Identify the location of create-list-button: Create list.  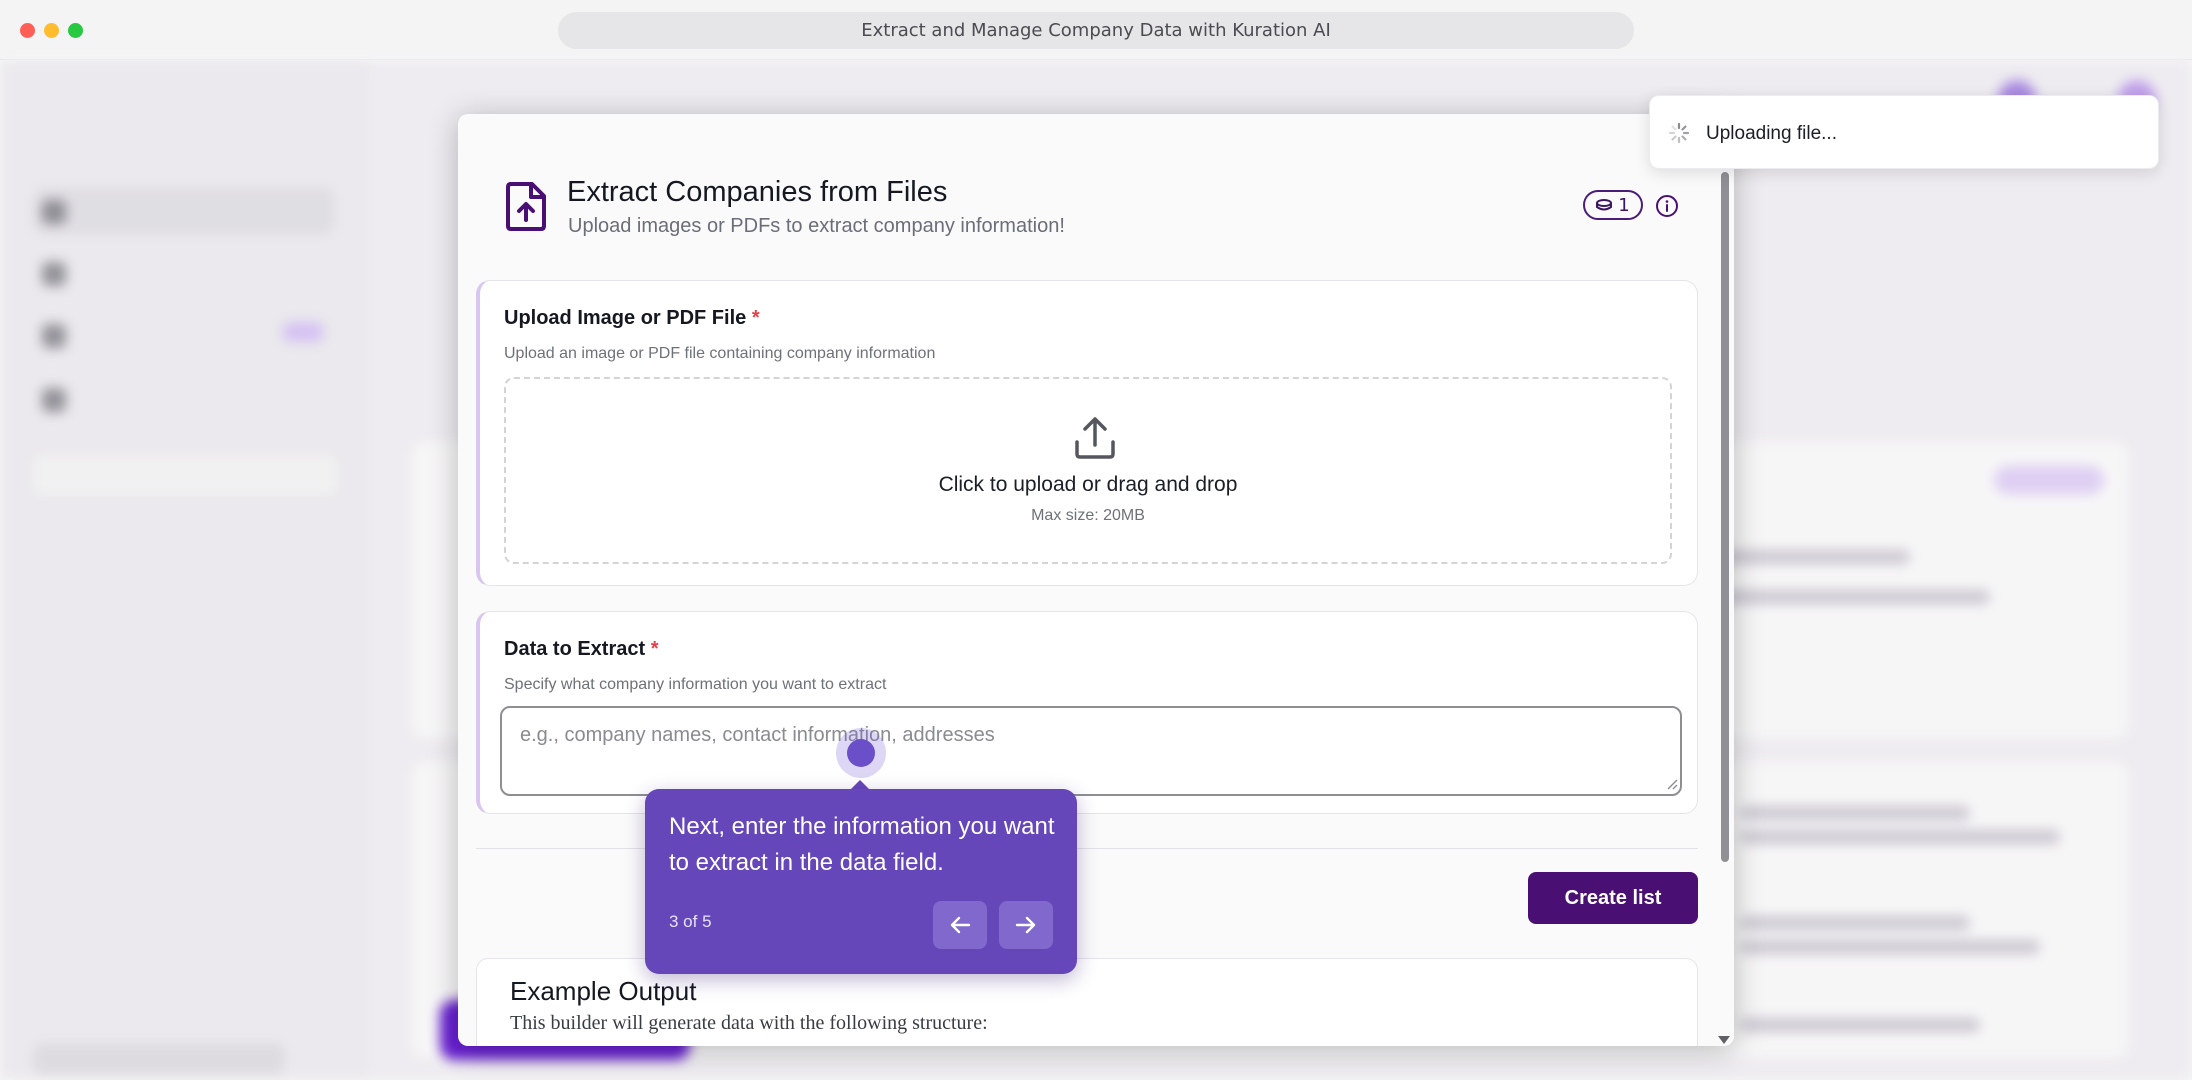
(1613, 898).